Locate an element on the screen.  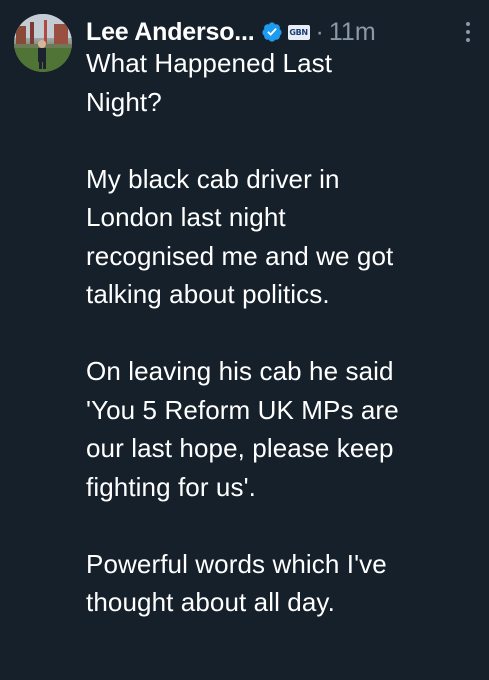
text-line: Night? is located at coordinates (124, 101).